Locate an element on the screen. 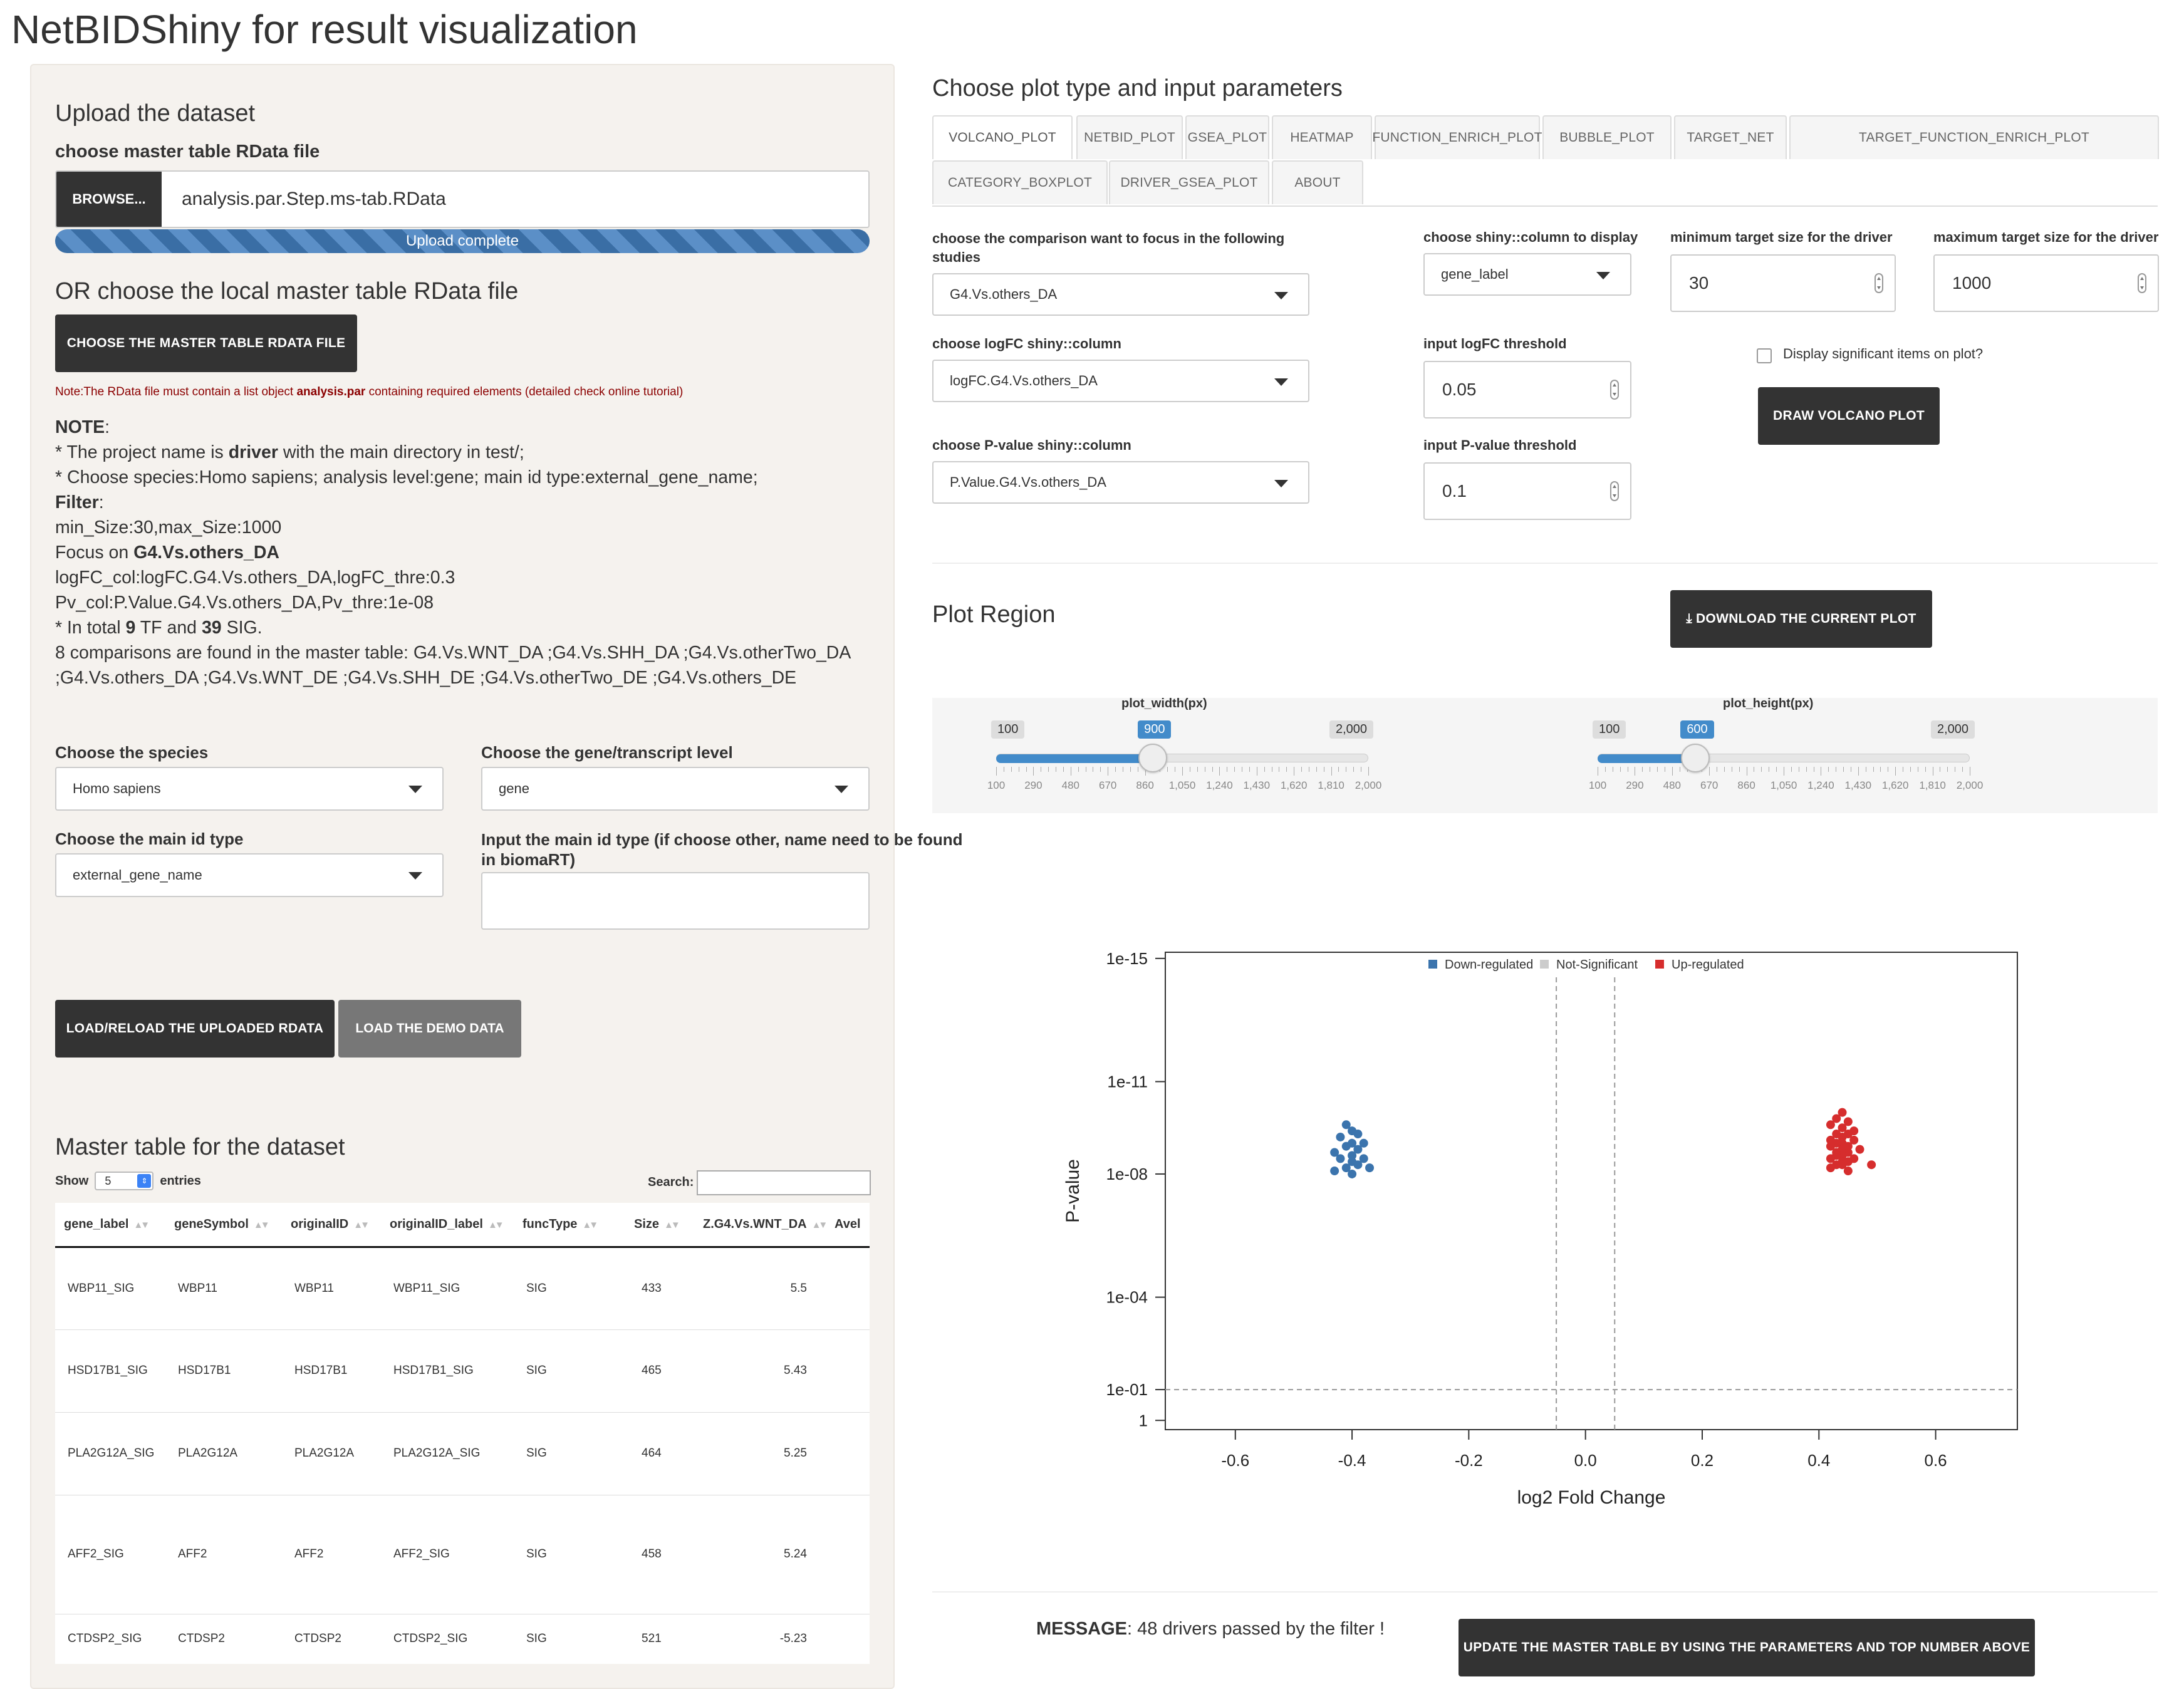 Image resolution: width=2184 pixels, height=1689 pixels. pval-thre-label: input P-value threshold is located at coordinates (1500, 445).